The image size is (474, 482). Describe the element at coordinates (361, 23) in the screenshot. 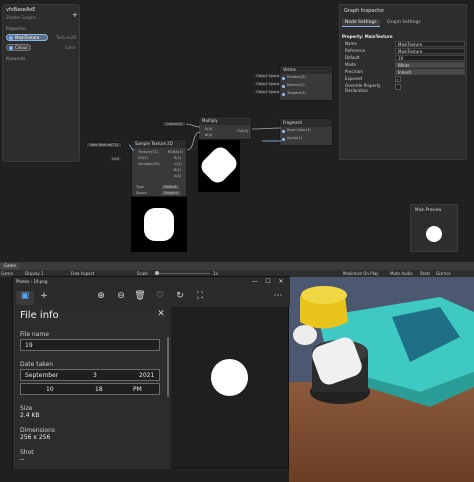

I see `tab-node-settings: Node Settings` at that location.